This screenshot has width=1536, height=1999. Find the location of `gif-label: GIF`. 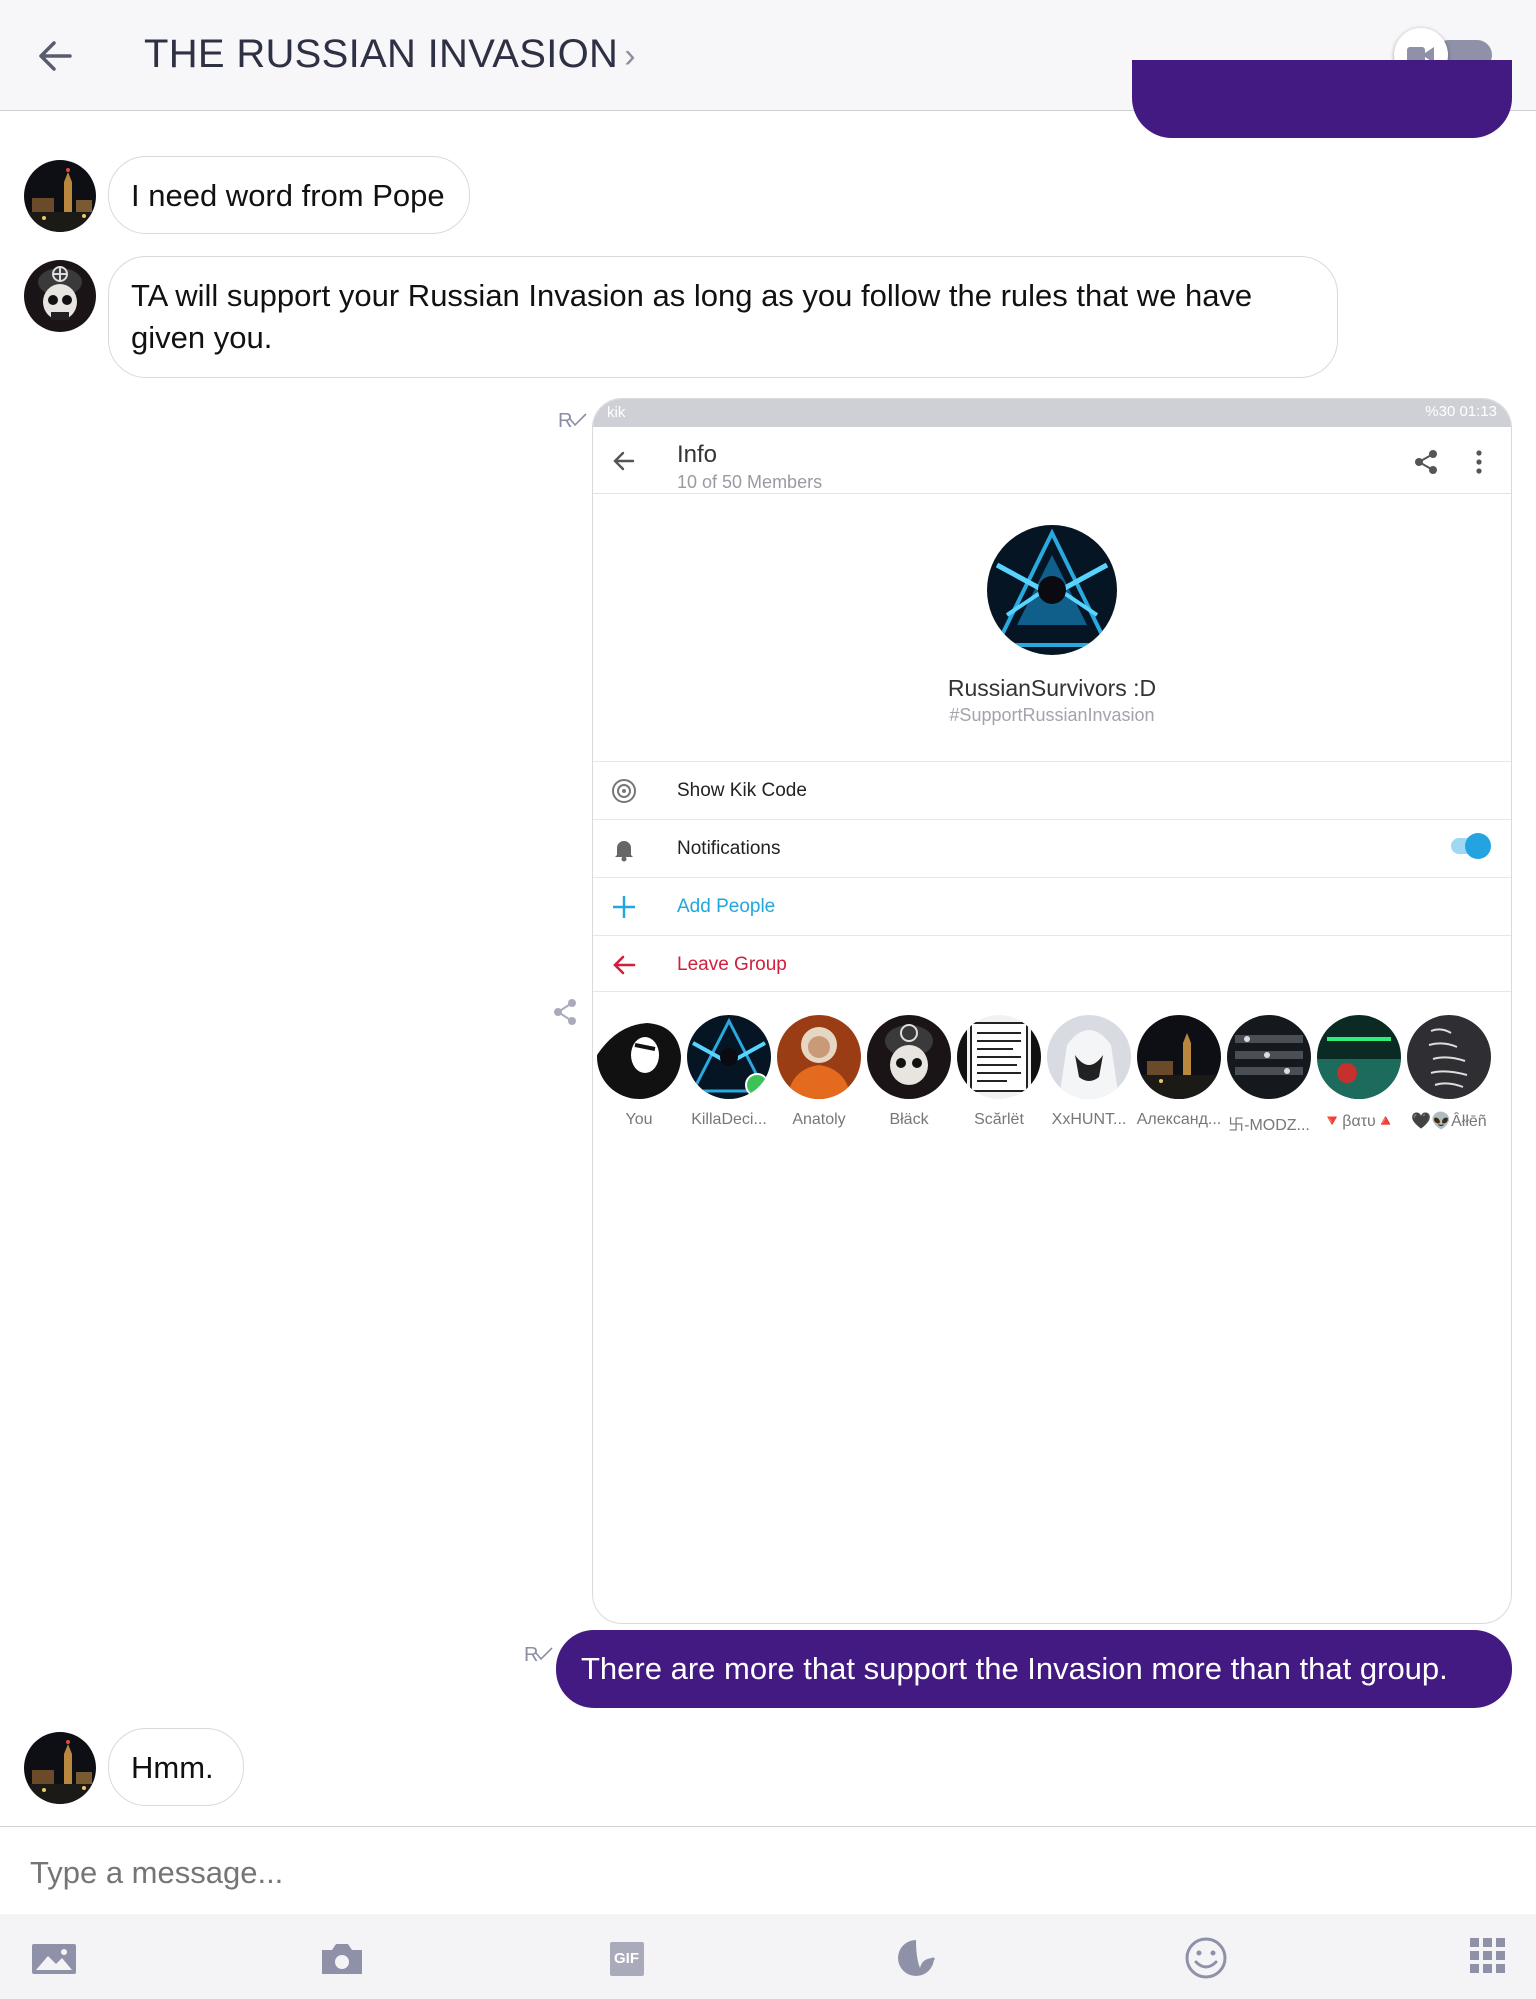

gif-label: GIF is located at coordinates (626, 1958).